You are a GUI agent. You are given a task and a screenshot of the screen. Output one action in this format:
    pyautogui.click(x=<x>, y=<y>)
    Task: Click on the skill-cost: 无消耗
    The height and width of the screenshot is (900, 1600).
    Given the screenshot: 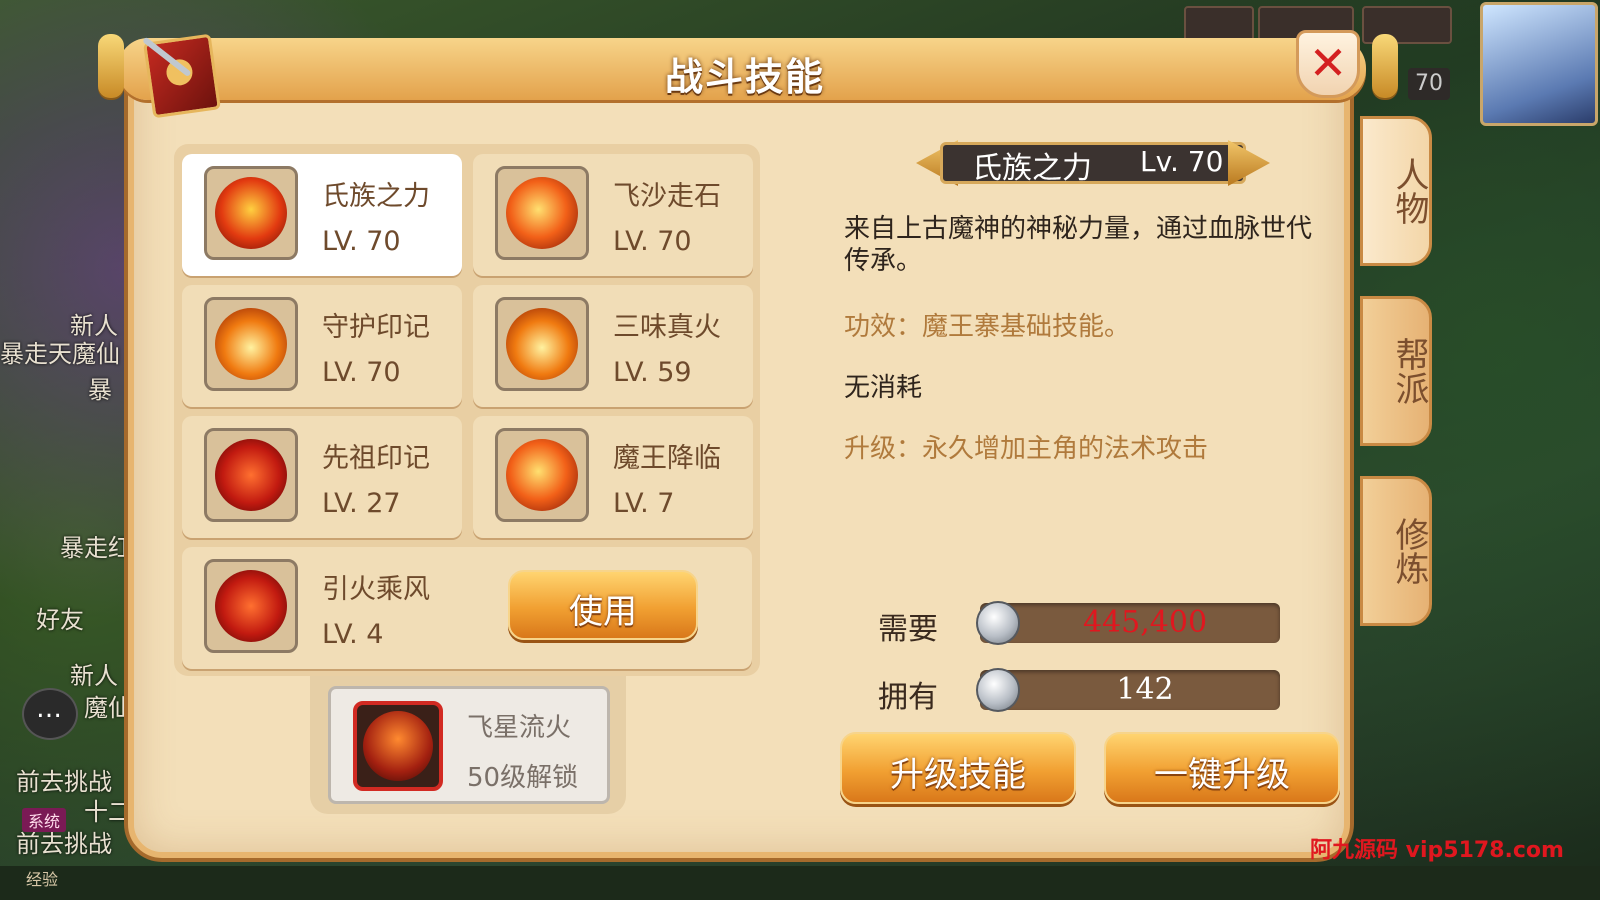 What is the action you would take?
    pyautogui.click(x=883, y=388)
    